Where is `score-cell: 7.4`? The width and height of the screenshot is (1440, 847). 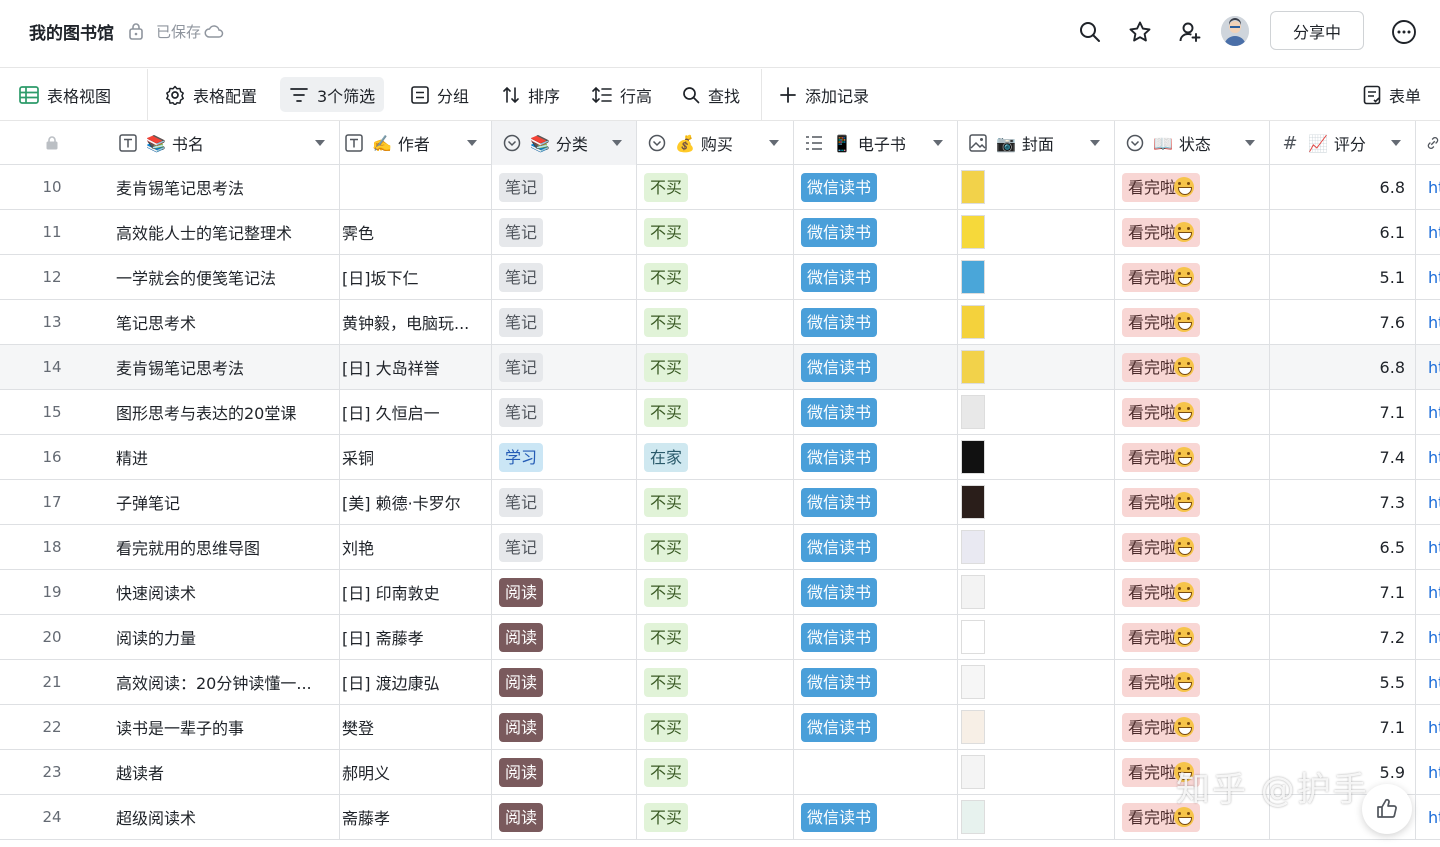
score-cell: 7.4 is located at coordinates (1343, 457).